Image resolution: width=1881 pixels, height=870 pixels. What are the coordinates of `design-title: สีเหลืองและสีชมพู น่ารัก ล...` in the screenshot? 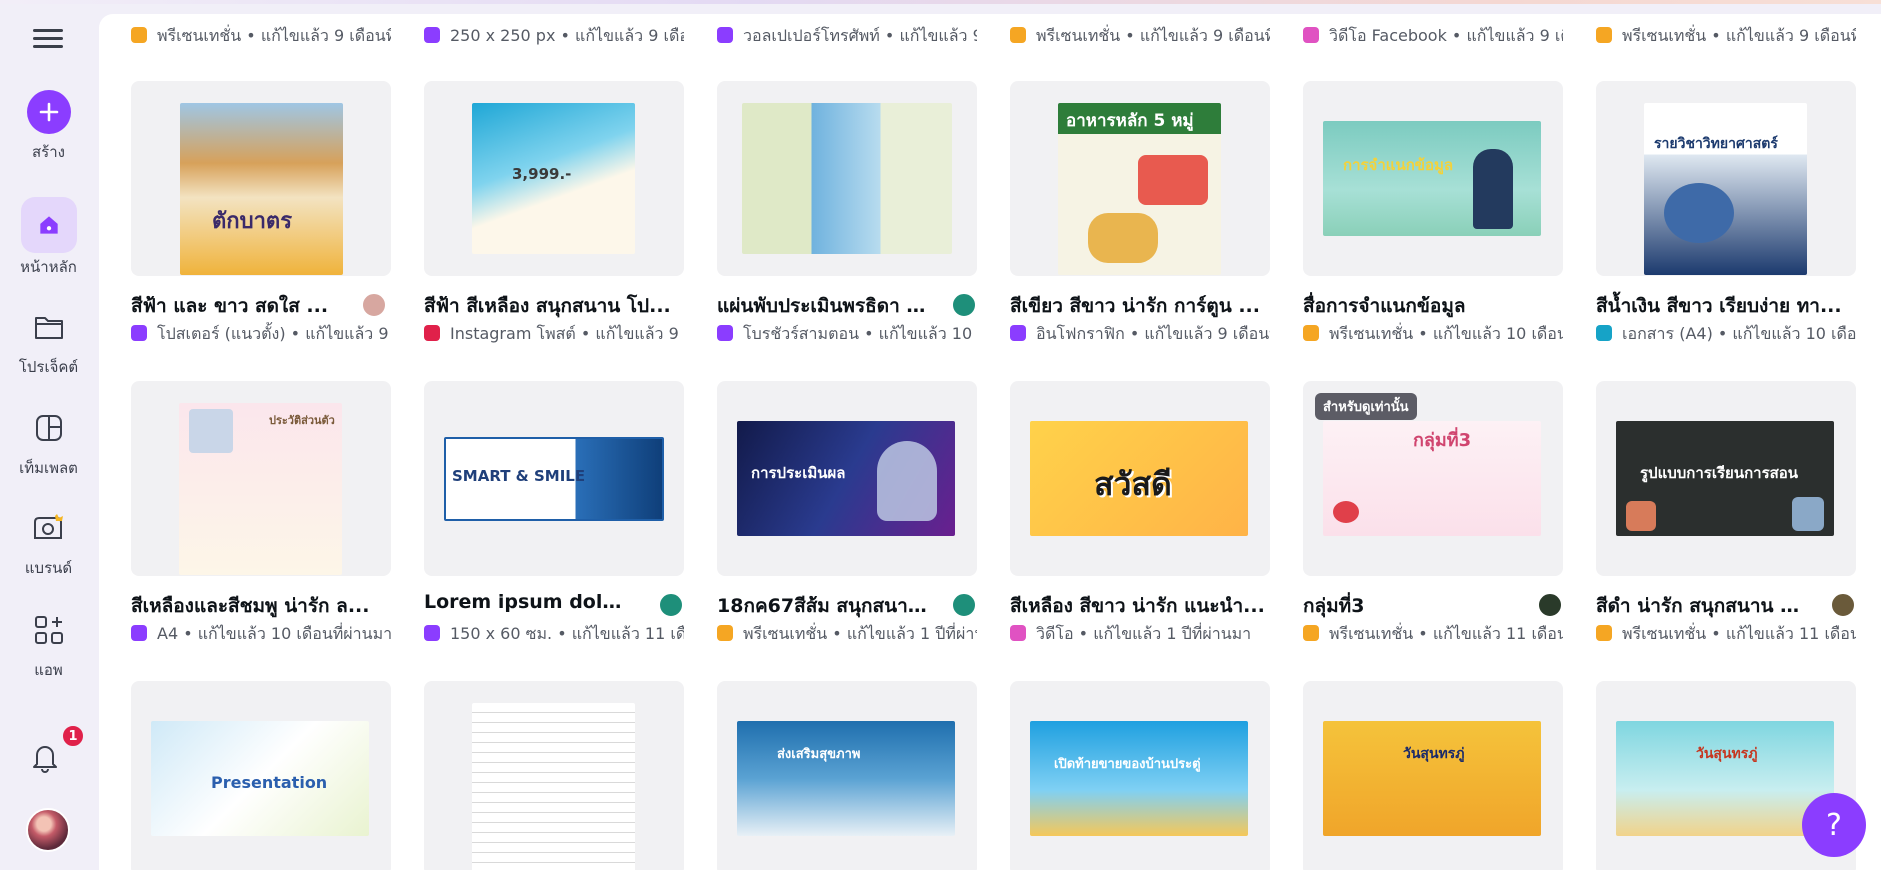 It's located at (261, 606).